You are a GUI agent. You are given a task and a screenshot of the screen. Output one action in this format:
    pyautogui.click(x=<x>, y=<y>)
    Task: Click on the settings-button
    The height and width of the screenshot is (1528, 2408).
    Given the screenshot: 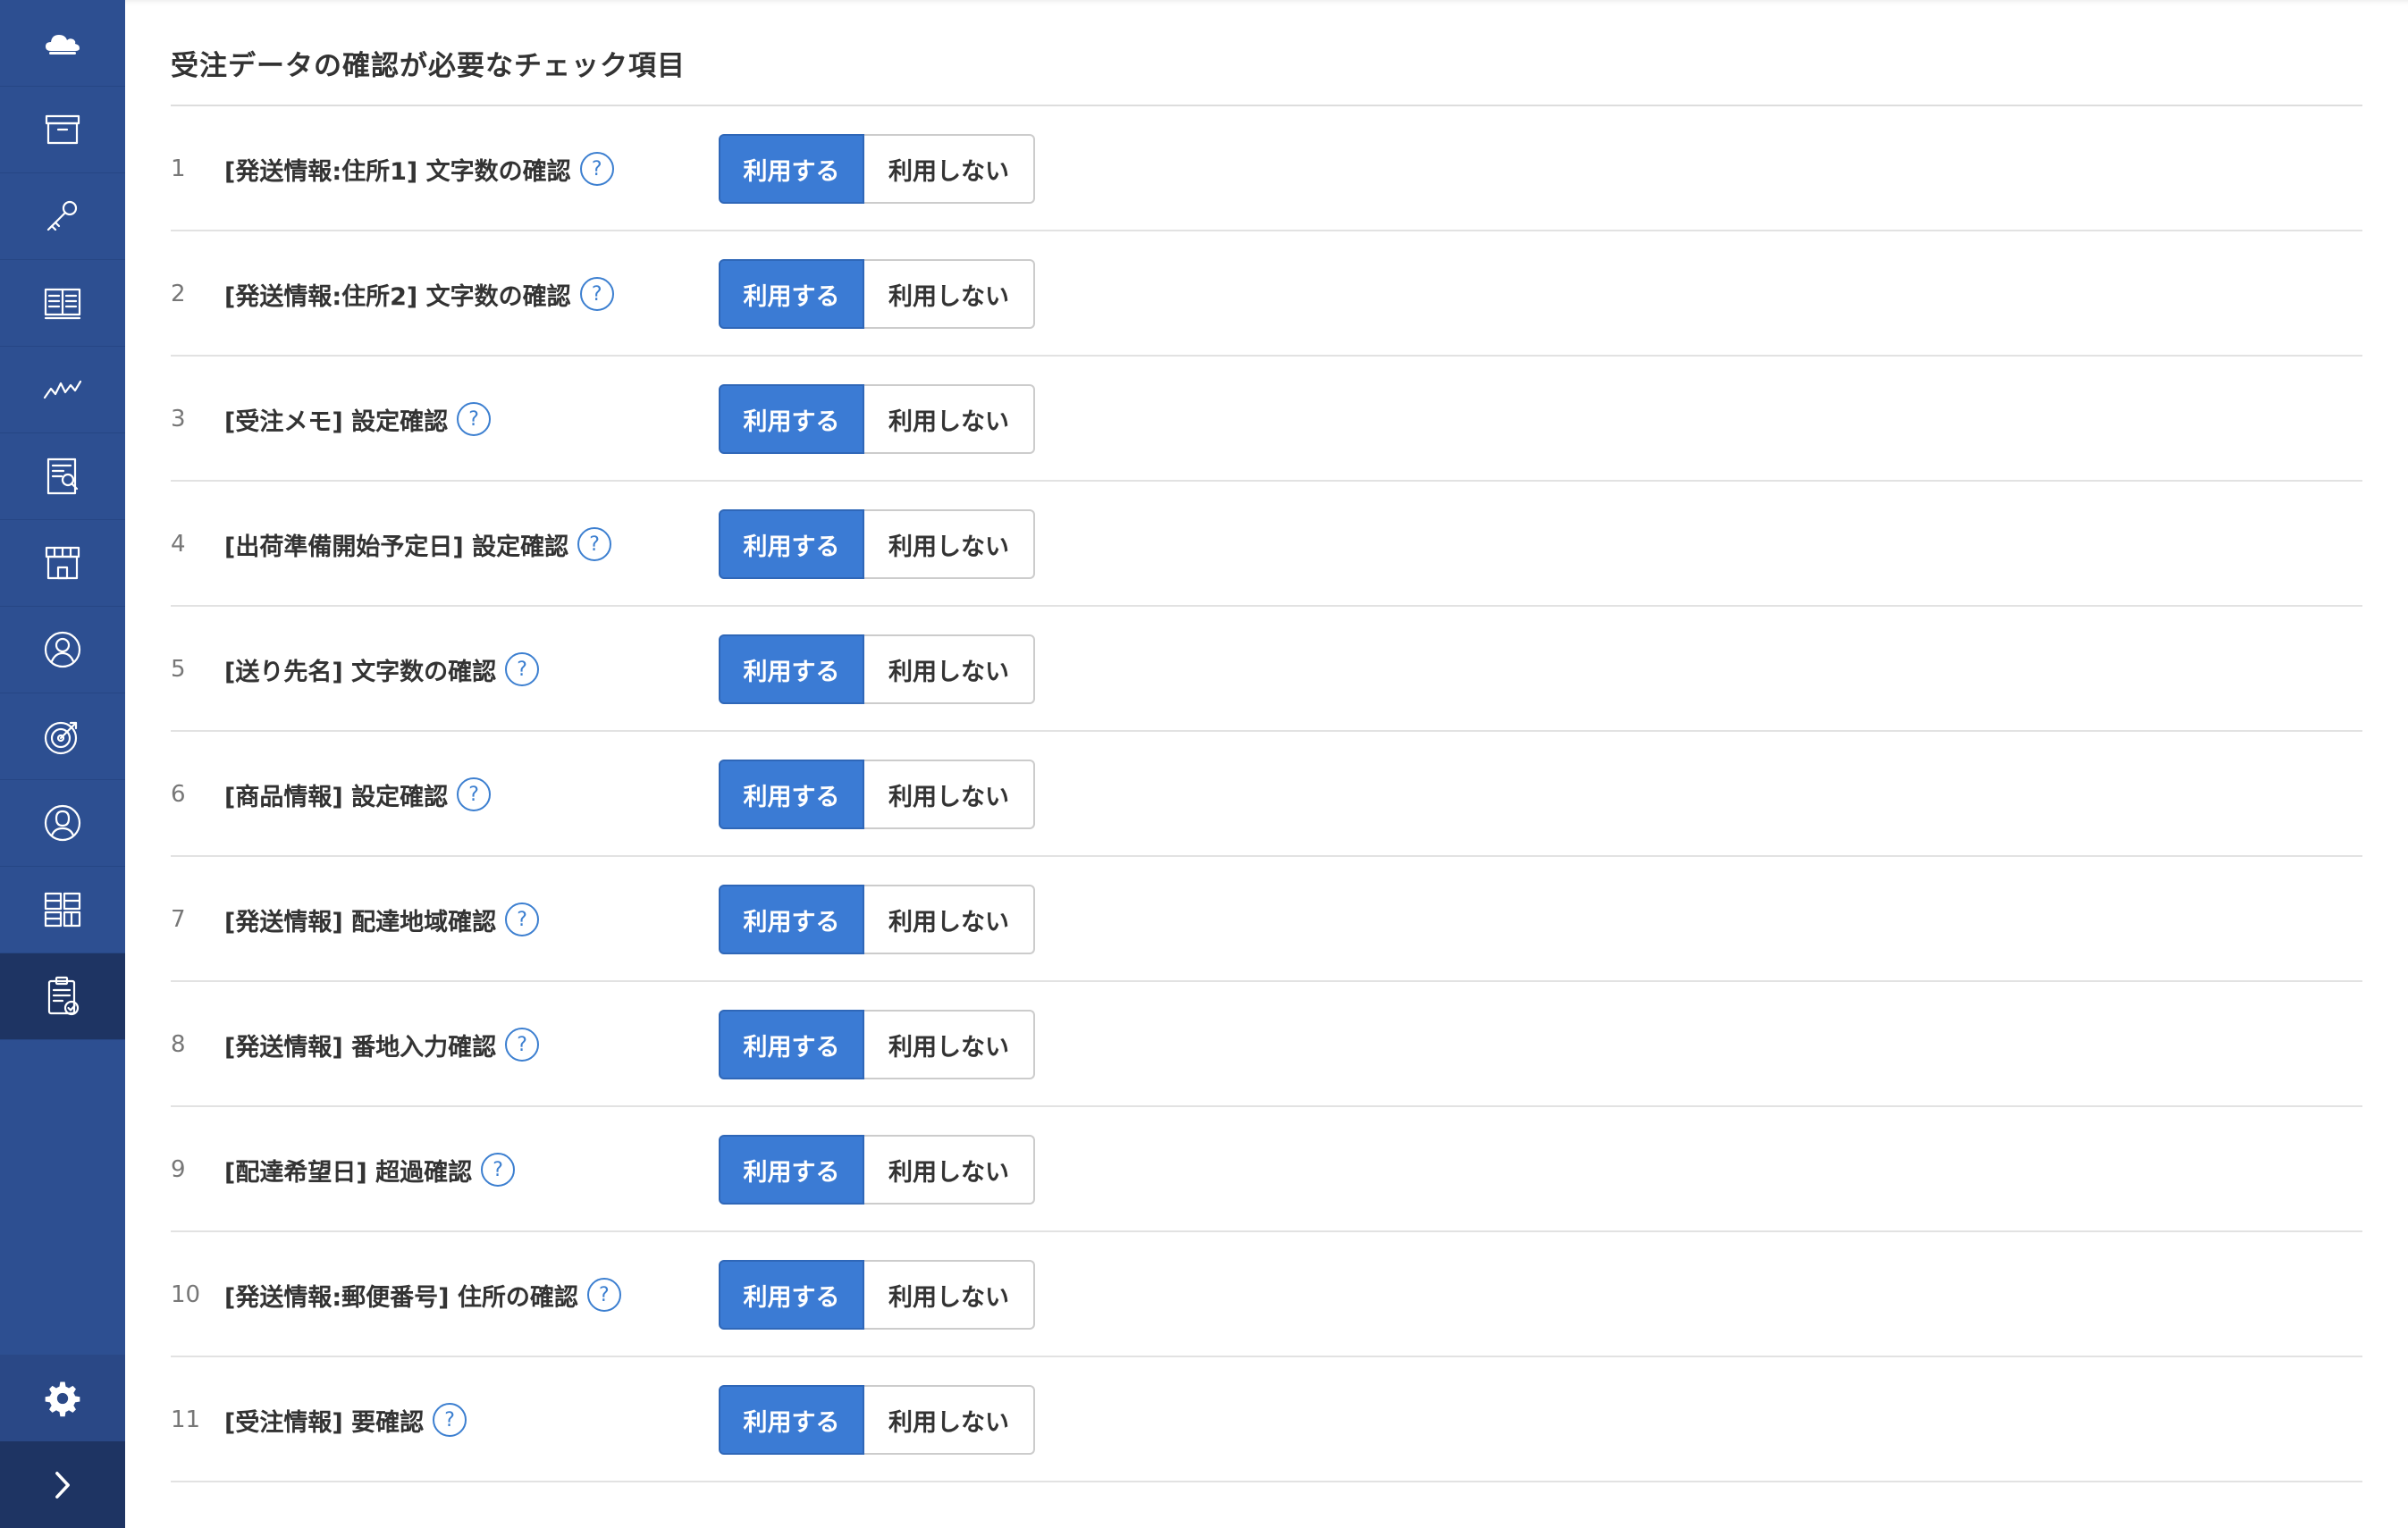 What is the action you would take?
    pyautogui.click(x=63, y=1398)
    